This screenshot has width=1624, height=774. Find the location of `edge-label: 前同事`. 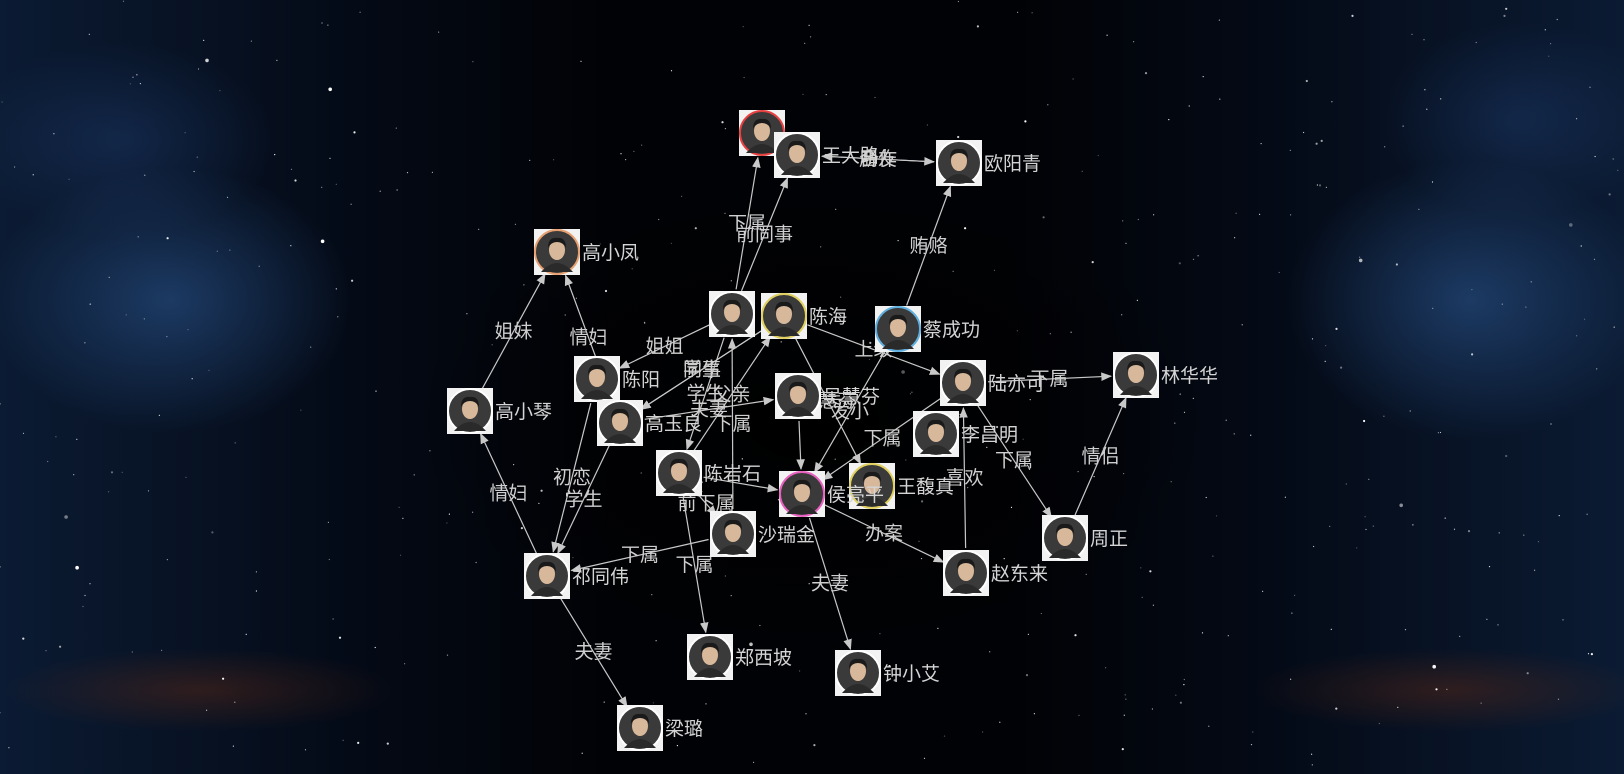

edge-label: 前同事 is located at coordinates (764, 235).